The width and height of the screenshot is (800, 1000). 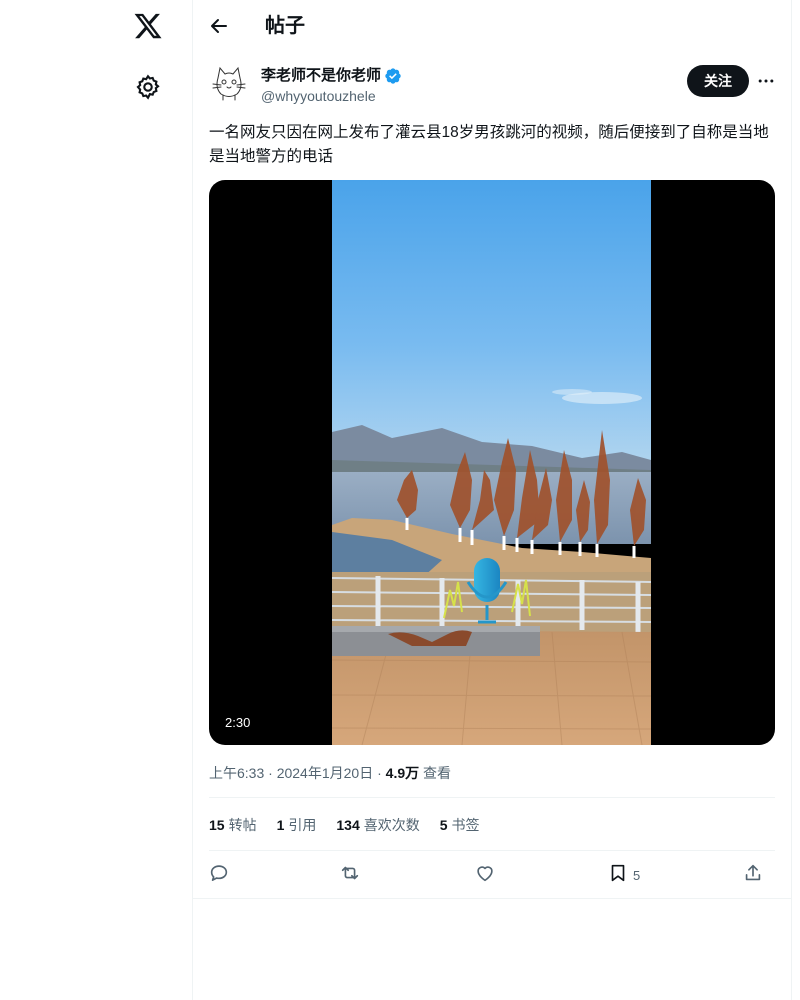 What do you see at coordinates (402, 773) in the screenshot?
I see `views-count: 4.9万` at bounding box center [402, 773].